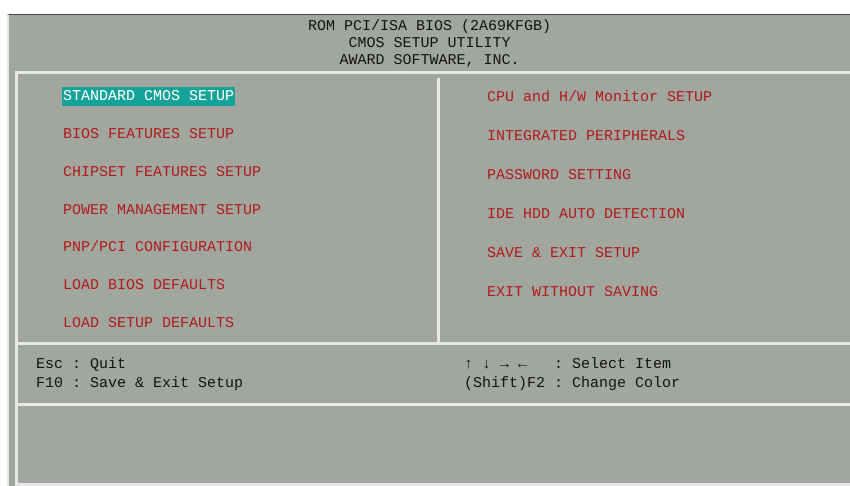 The height and width of the screenshot is (486, 850). Describe the element at coordinates (429, 43) in the screenshot. I see `bios-title: CMOS SETUP UTILITY` at that location.